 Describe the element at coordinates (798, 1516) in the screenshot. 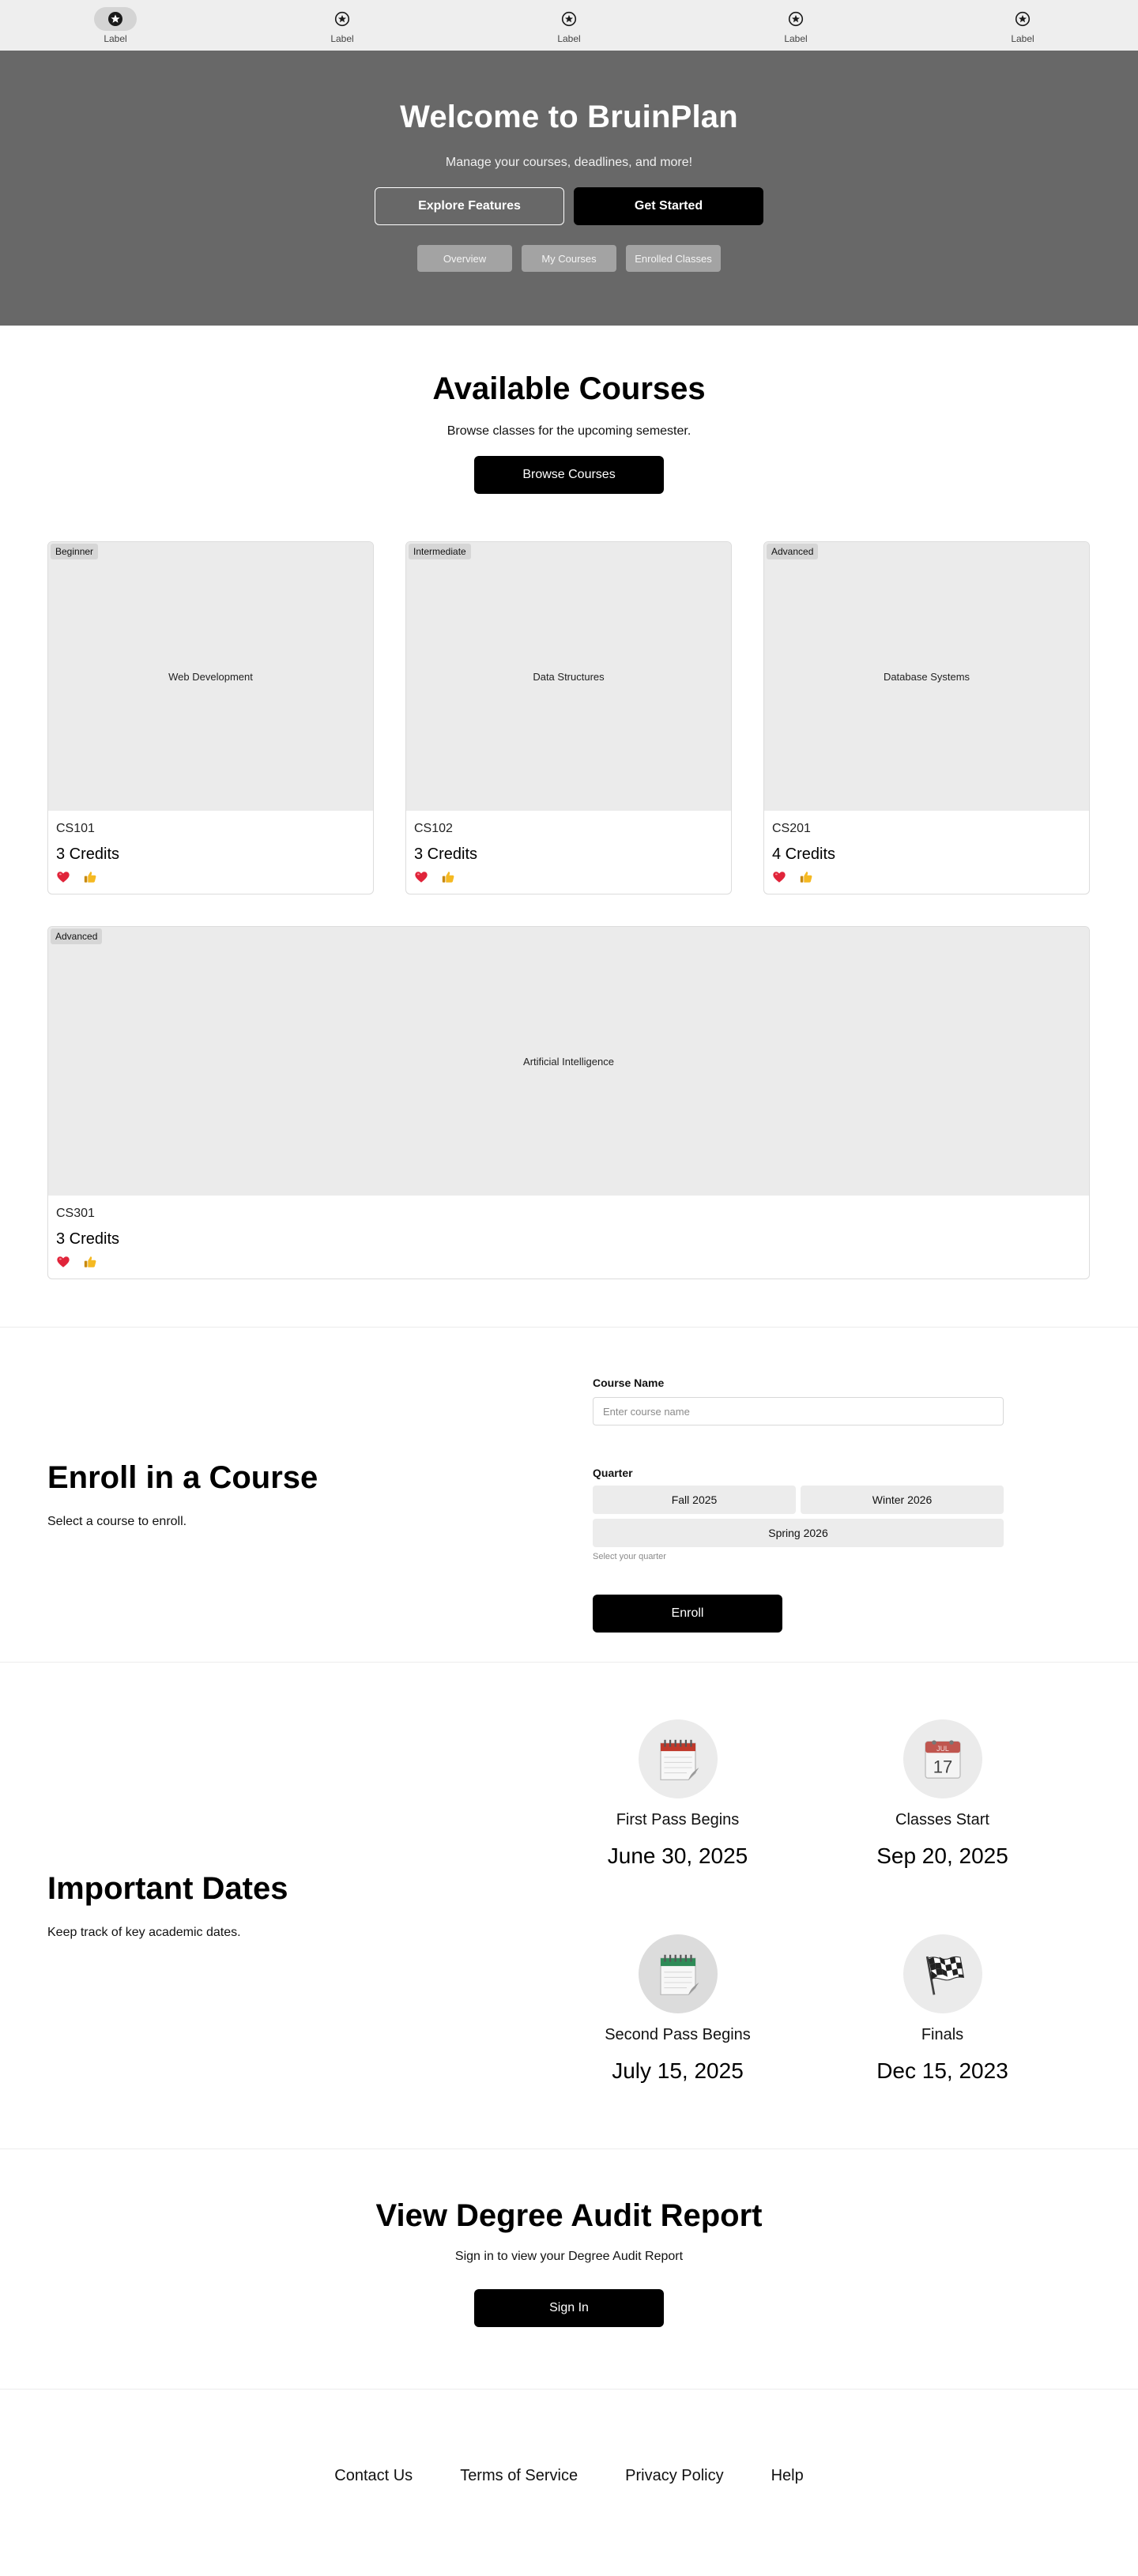

I see `quarter-options: Fall 2025 Winter 2026 Spring 2026` at that location.